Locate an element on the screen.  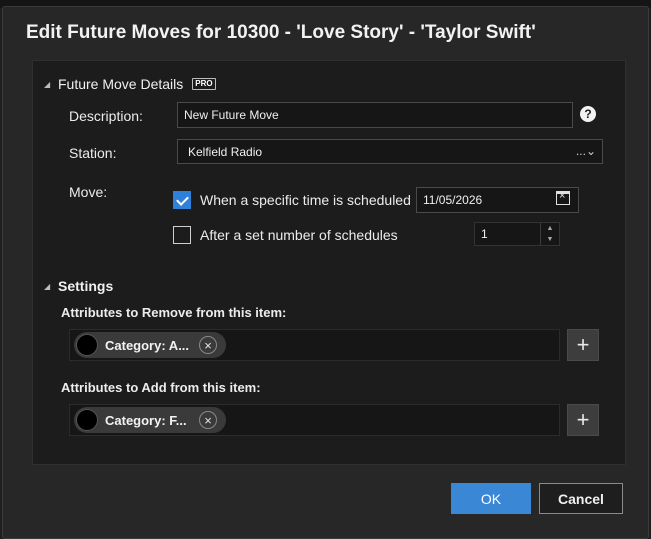
future-move-details-heading: Future Move Details is located at coordinates (121, 84).